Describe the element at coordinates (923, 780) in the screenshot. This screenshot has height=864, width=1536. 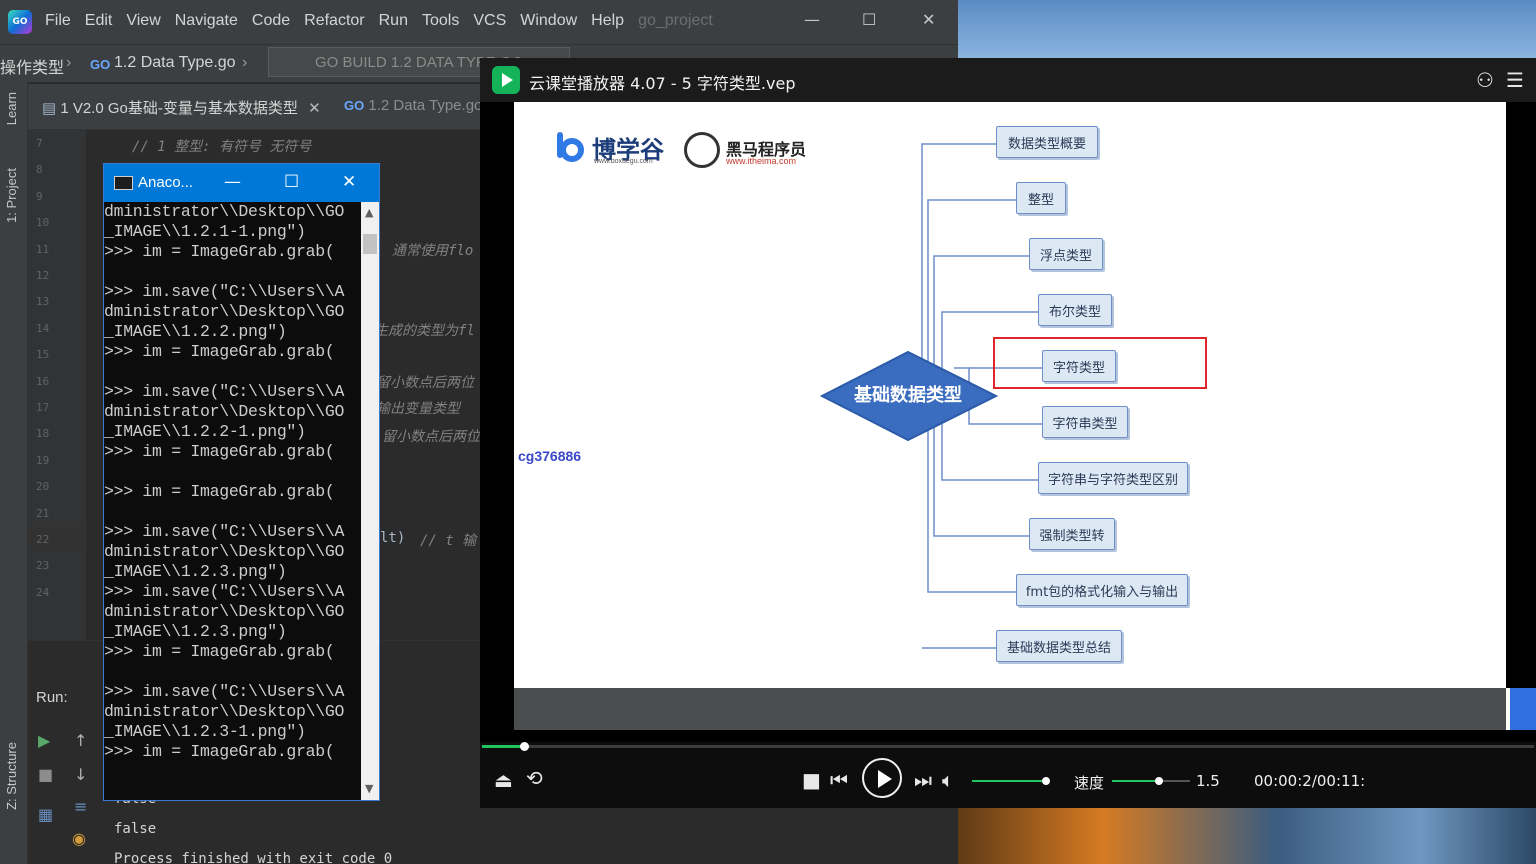
I see `next-icon: ⏭` at that location.